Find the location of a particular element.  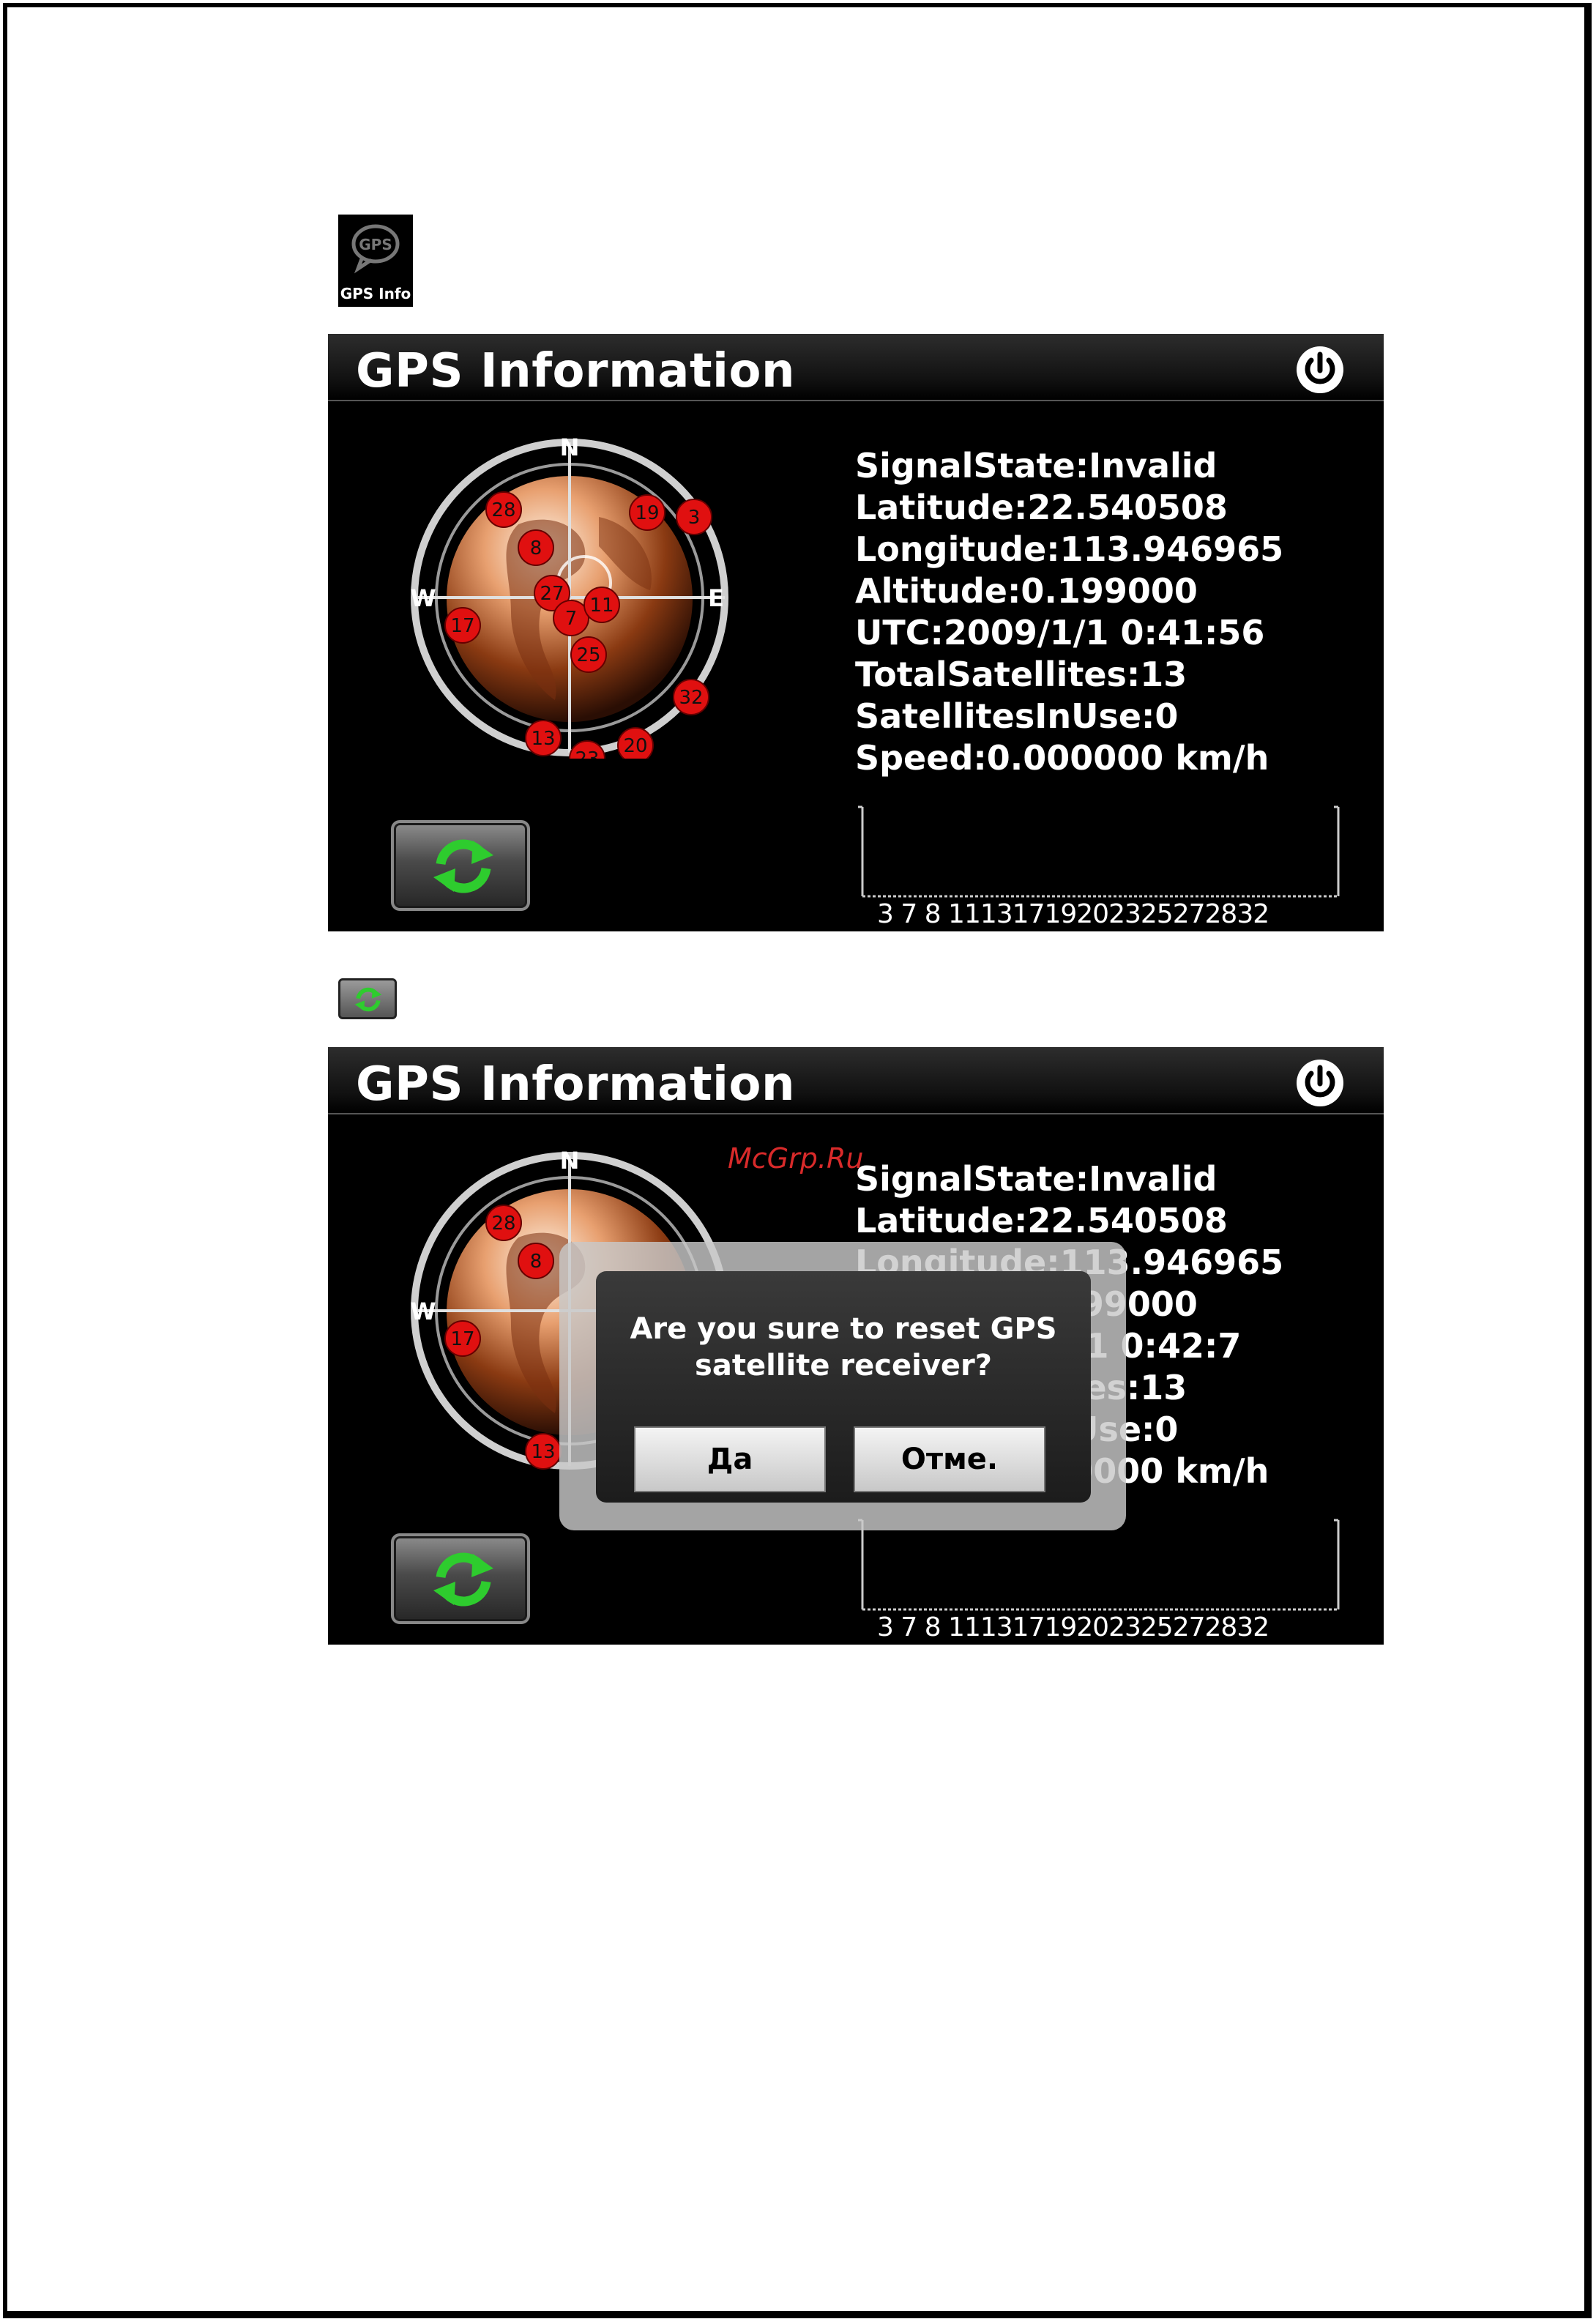

total-satellites: TotalSatellites:13 is located at coordinates (1021, 674).